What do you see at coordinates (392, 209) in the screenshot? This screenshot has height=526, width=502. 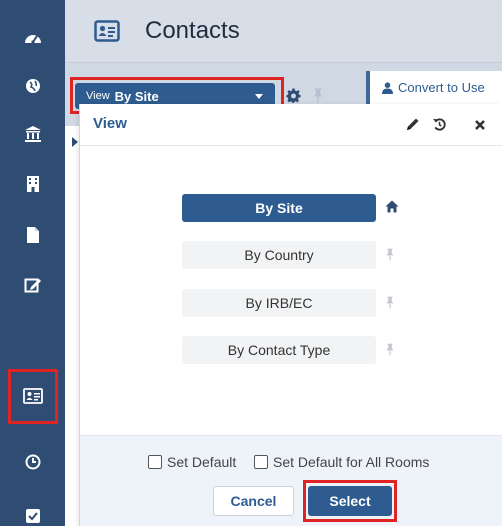 I see `home-icon` at bounding box center [392, 209].